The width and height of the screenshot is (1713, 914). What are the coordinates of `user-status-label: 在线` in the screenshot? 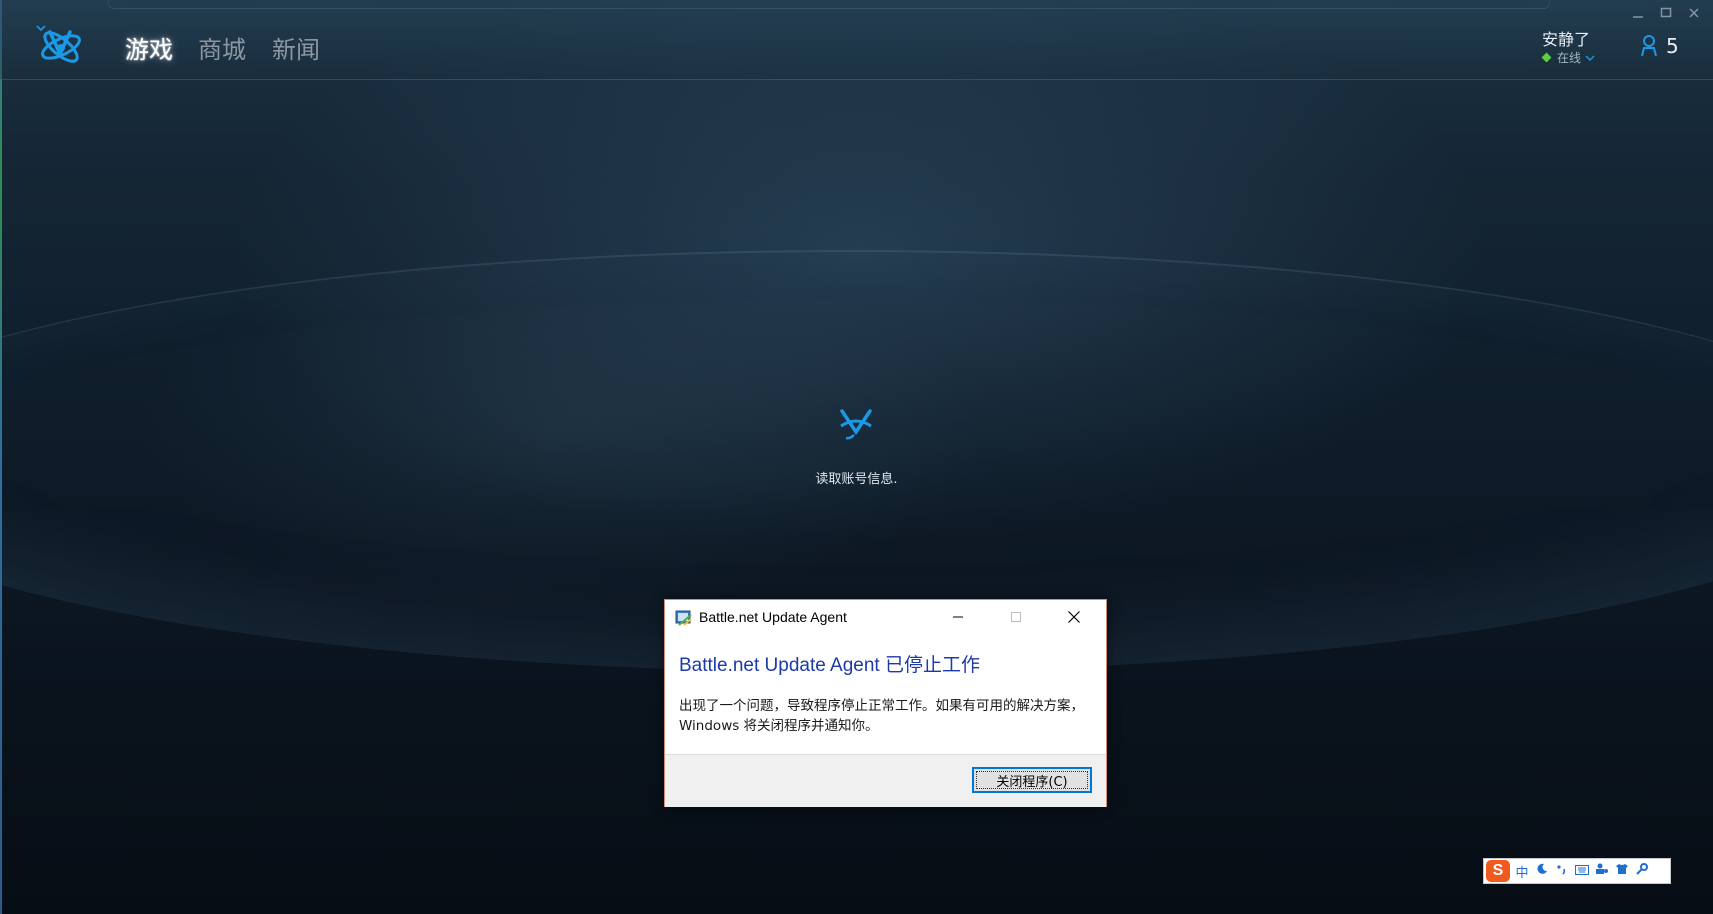 It's located at (1569, 58).